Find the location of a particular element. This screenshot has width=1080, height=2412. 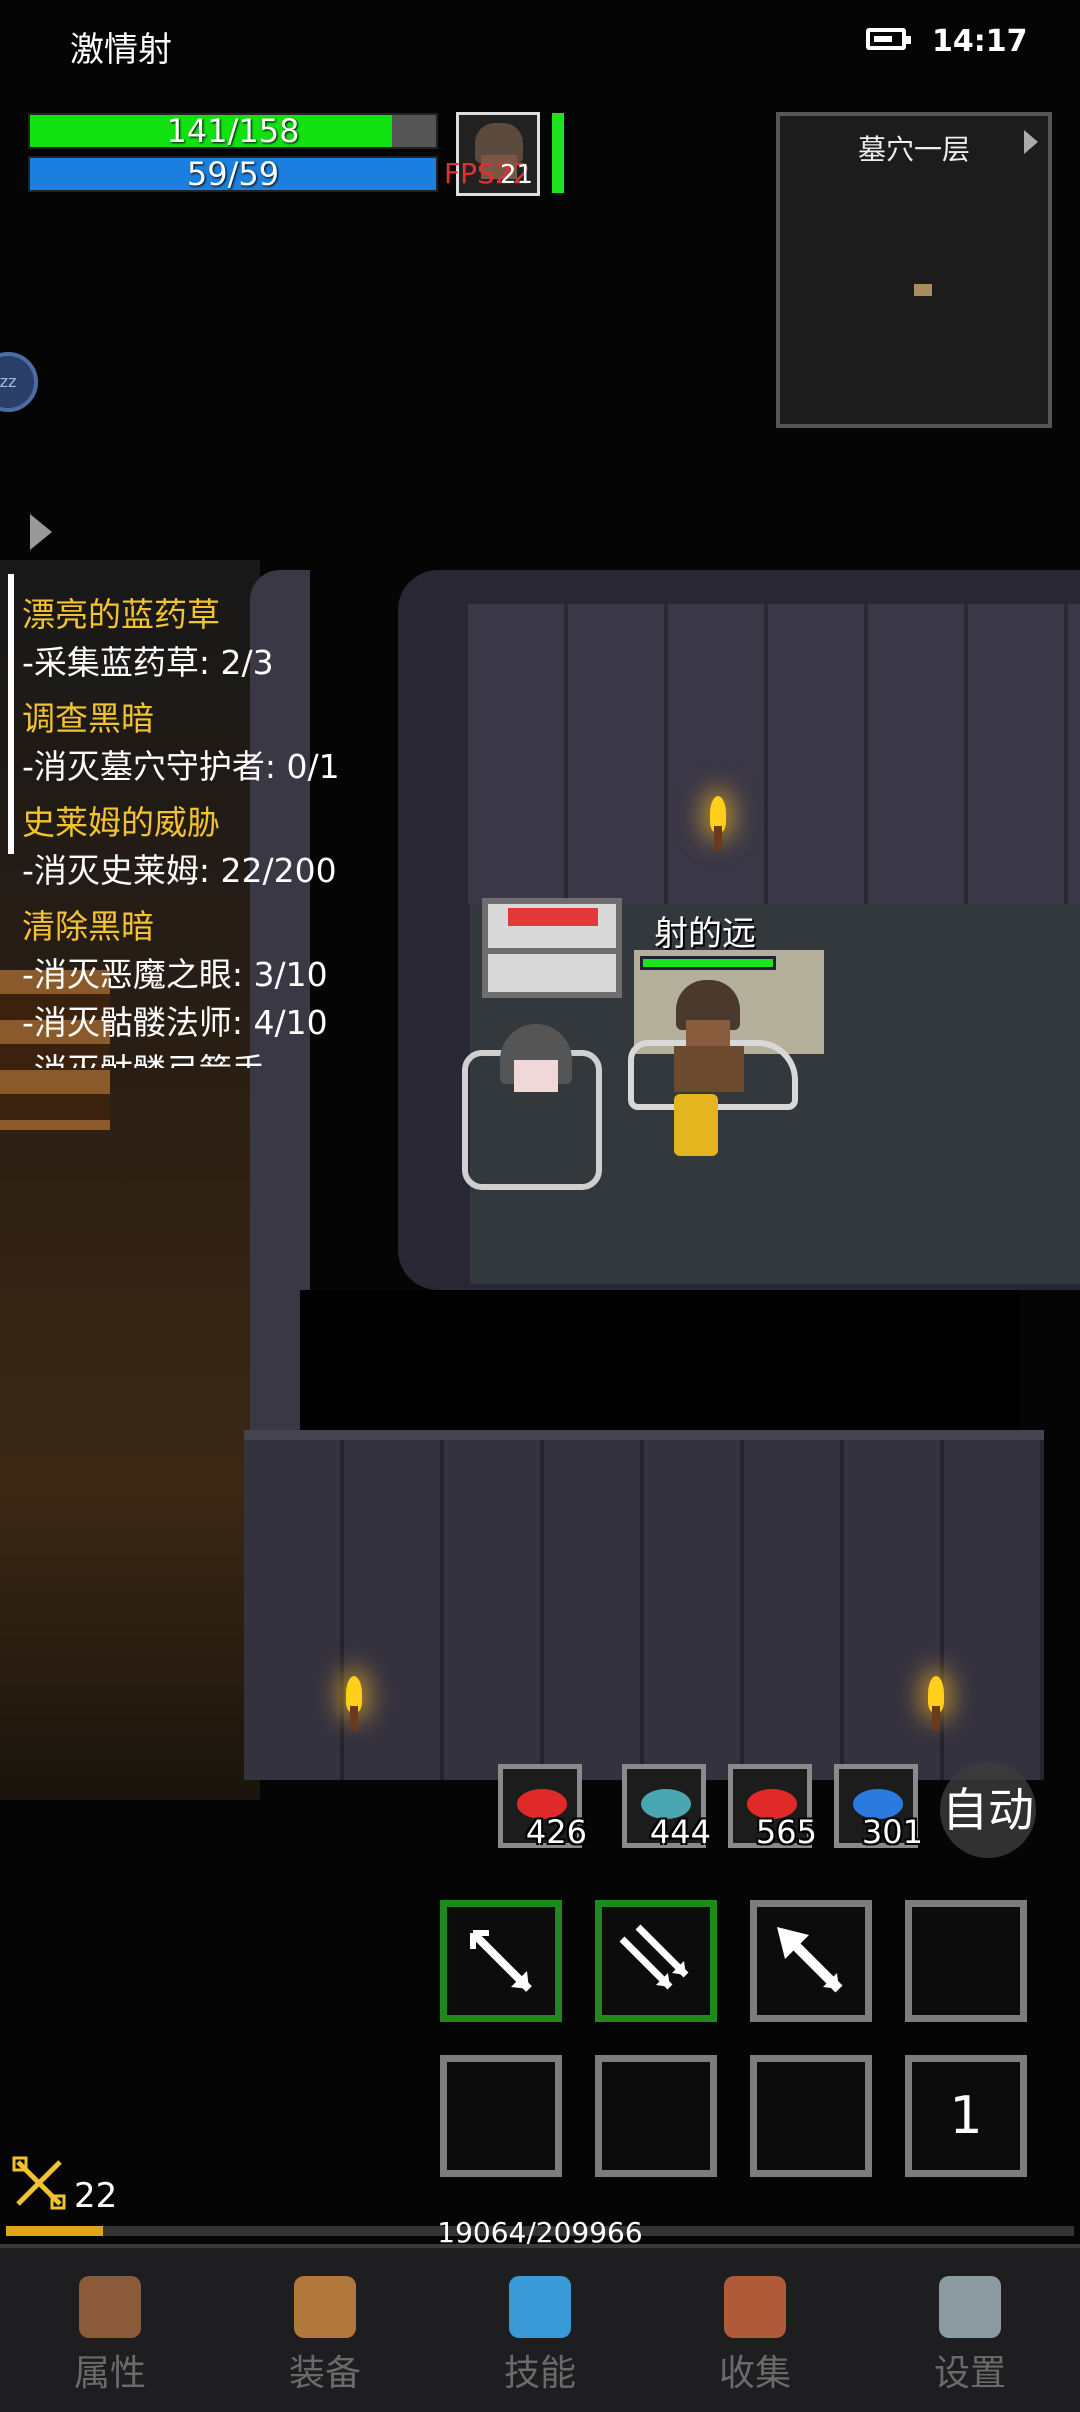

player-name: 射的远 is located at coordinates (705, 934).